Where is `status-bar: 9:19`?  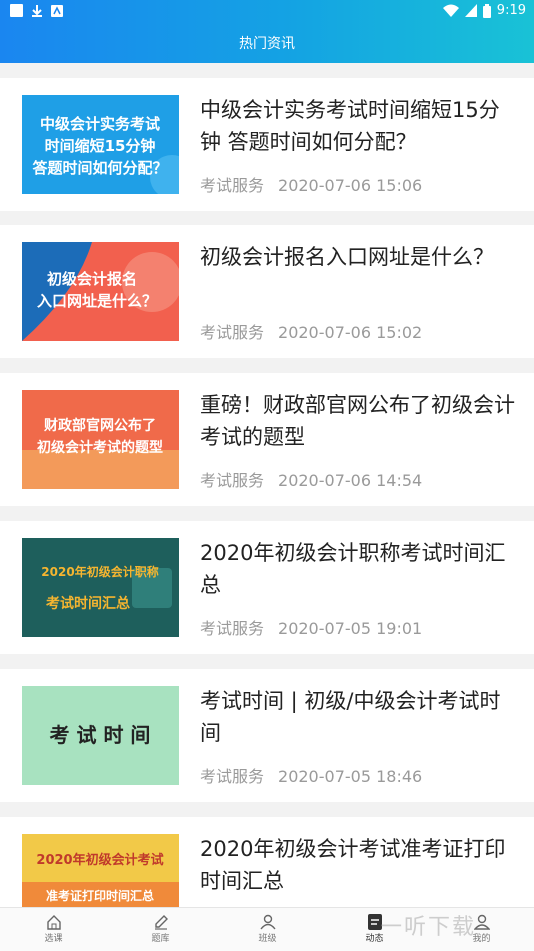
status-bar: 9:19 is located at coordinates (267, 12).